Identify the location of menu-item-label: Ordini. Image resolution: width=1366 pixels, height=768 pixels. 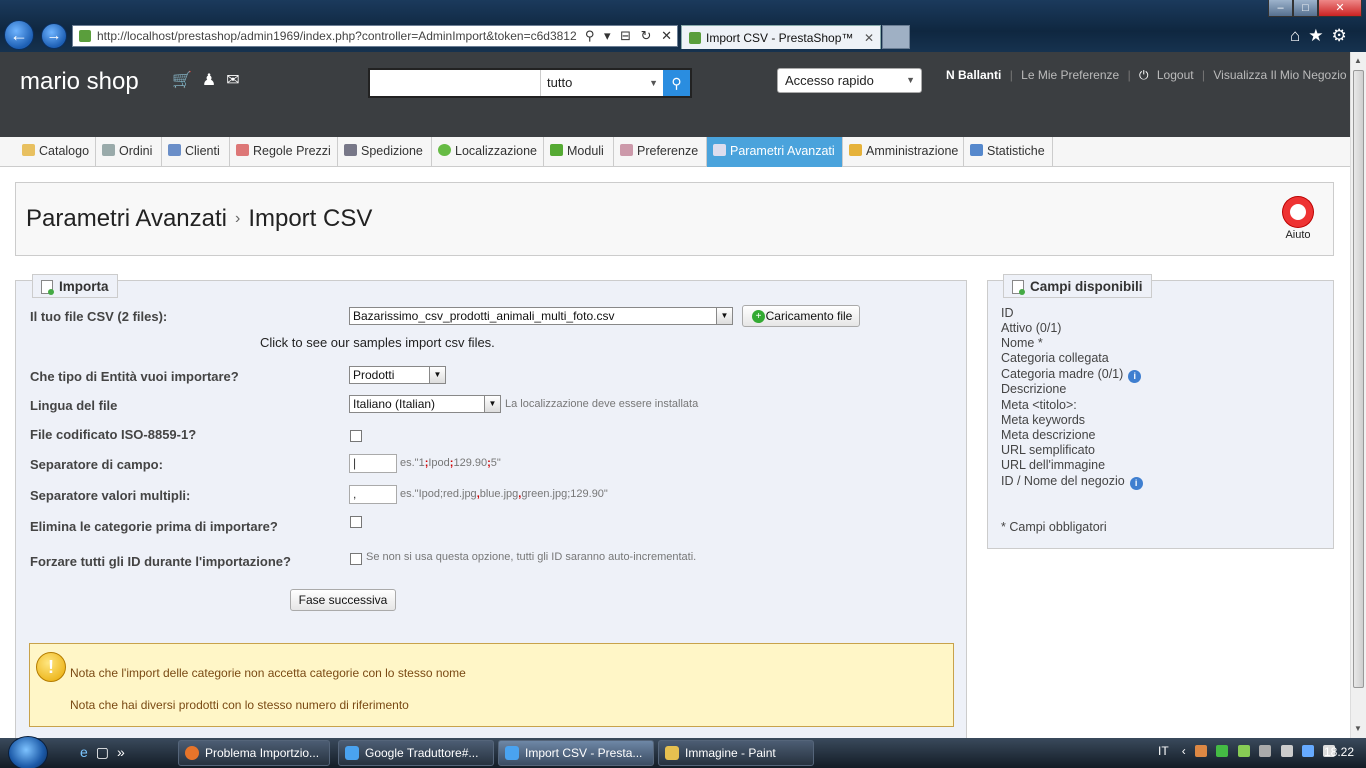
(136, 151).